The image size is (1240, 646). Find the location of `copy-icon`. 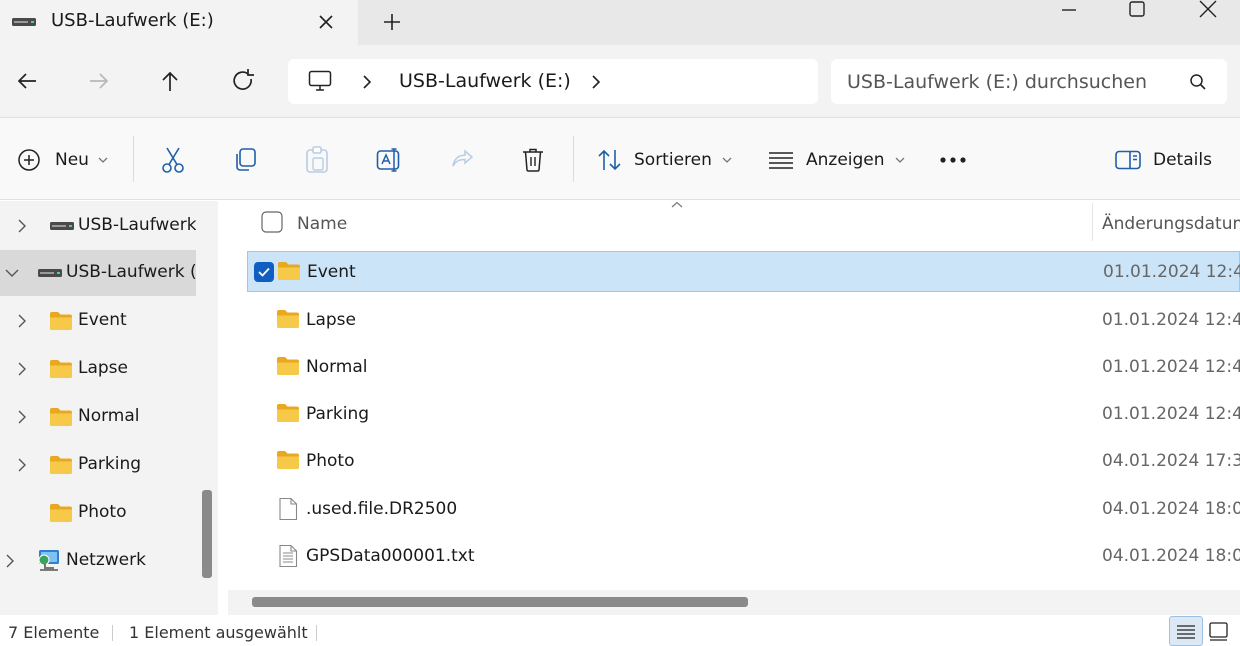

copy-icon is located at coordinates (245, 160).